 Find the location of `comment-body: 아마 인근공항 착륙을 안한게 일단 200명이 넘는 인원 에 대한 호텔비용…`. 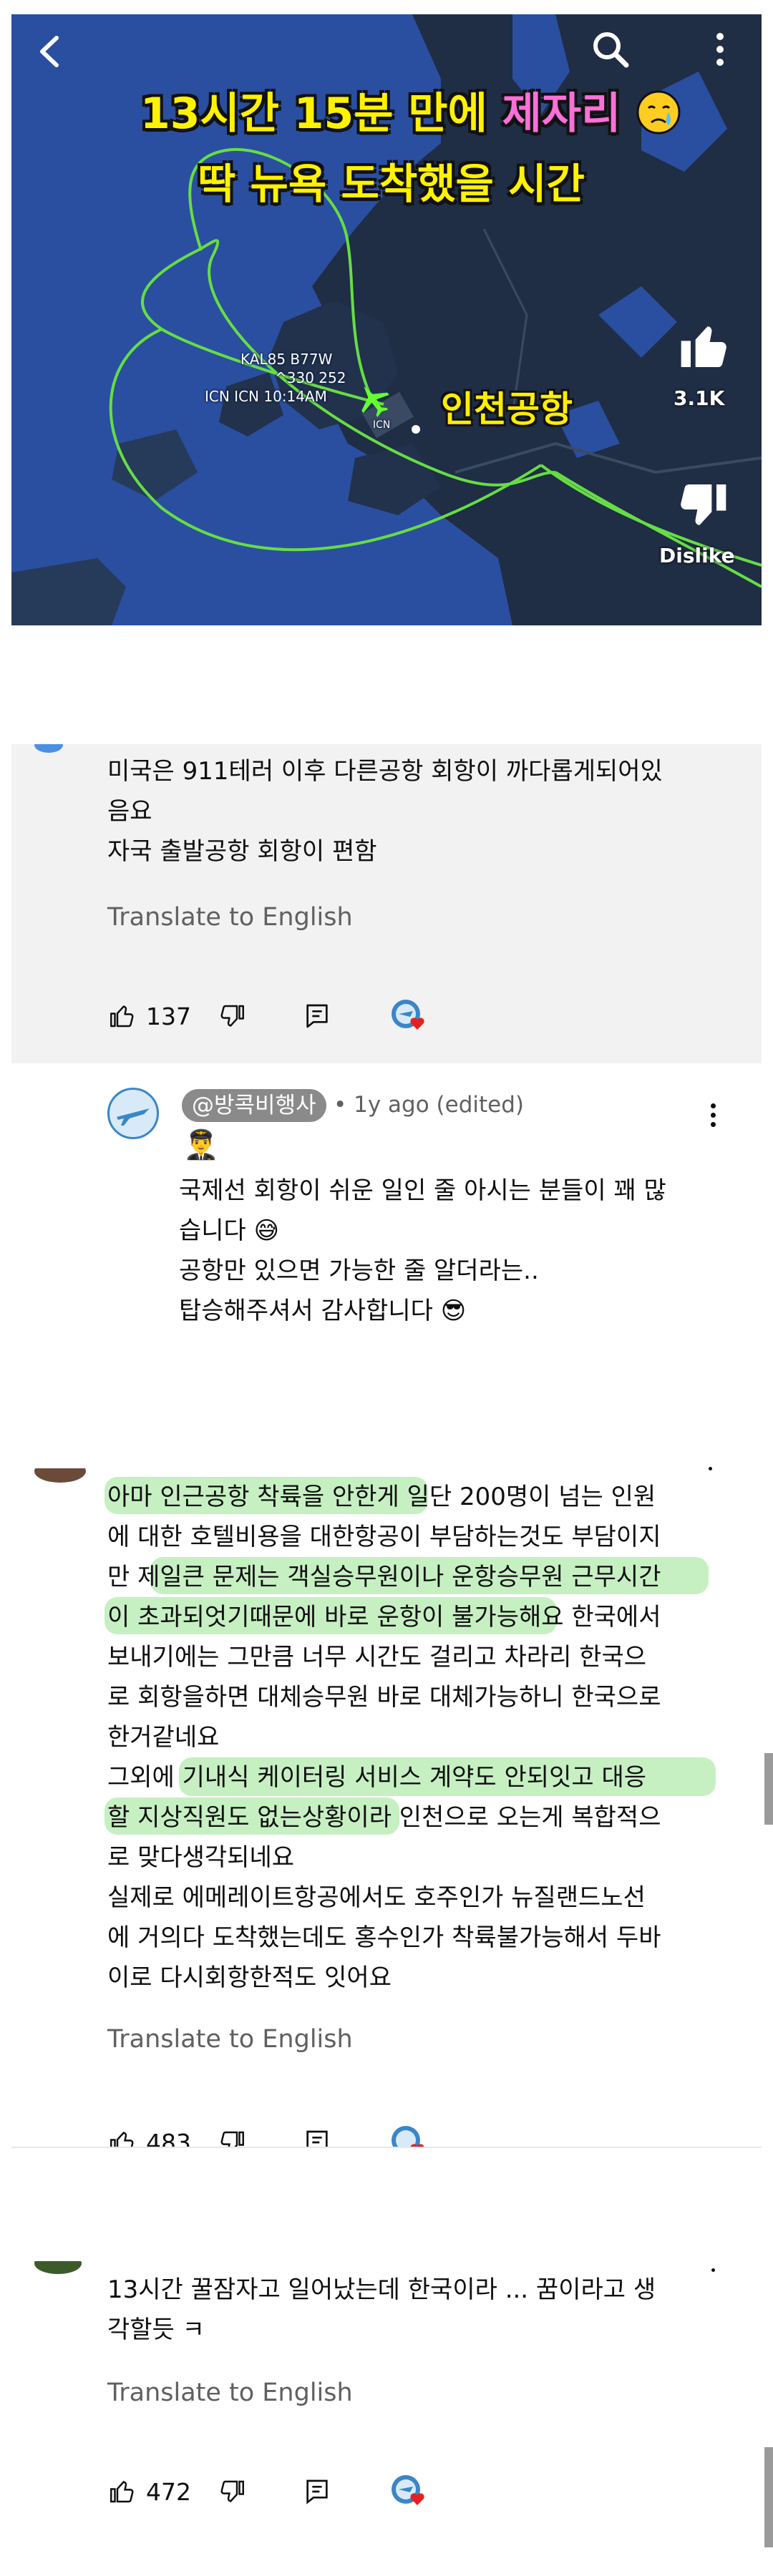

comment-body: 아마 인근공항 착륙을 안한게 일단 200명이 넘는 인원 에 대한 호텔비용… is located at coordinates (384, 1737).